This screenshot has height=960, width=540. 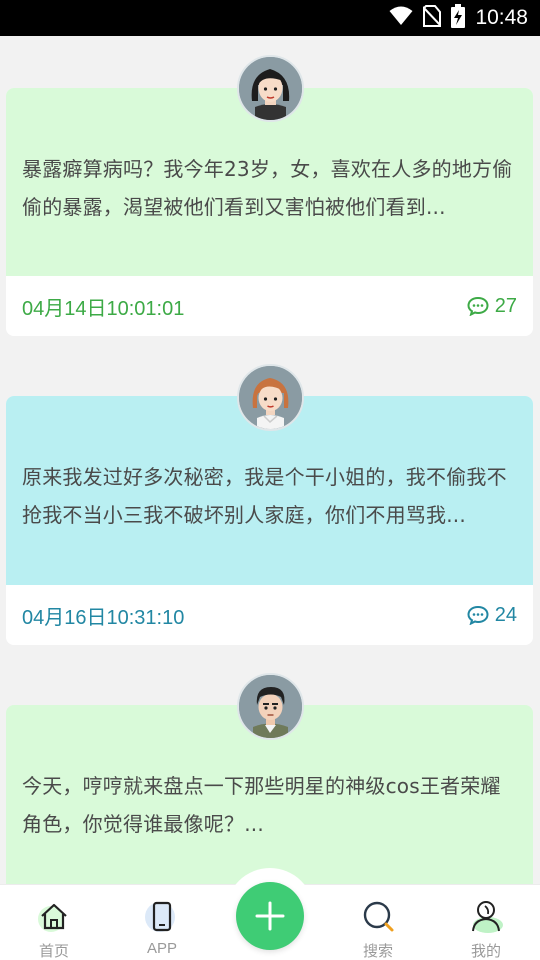 I want to click on comment-count-value: 24, so click(x=505, y=614).